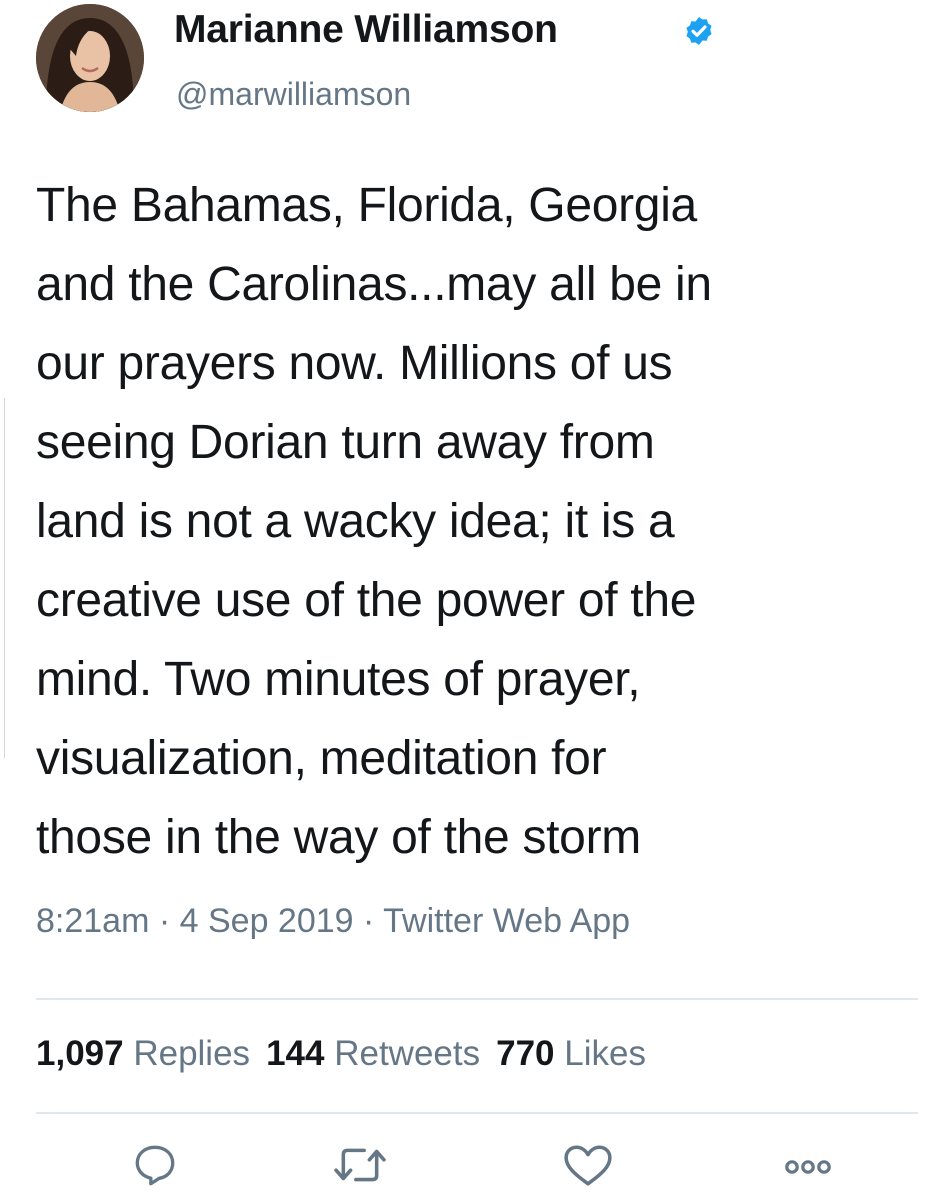 Image resolution: width=939 pixels, height=1200 pixels. What do you see at coordinates (333, 921) in the screenshot?
I see `tweet-timestamp: 8:21am · 4 Sep 2019 · Twitter Web App` at bounding box center [333, 921].